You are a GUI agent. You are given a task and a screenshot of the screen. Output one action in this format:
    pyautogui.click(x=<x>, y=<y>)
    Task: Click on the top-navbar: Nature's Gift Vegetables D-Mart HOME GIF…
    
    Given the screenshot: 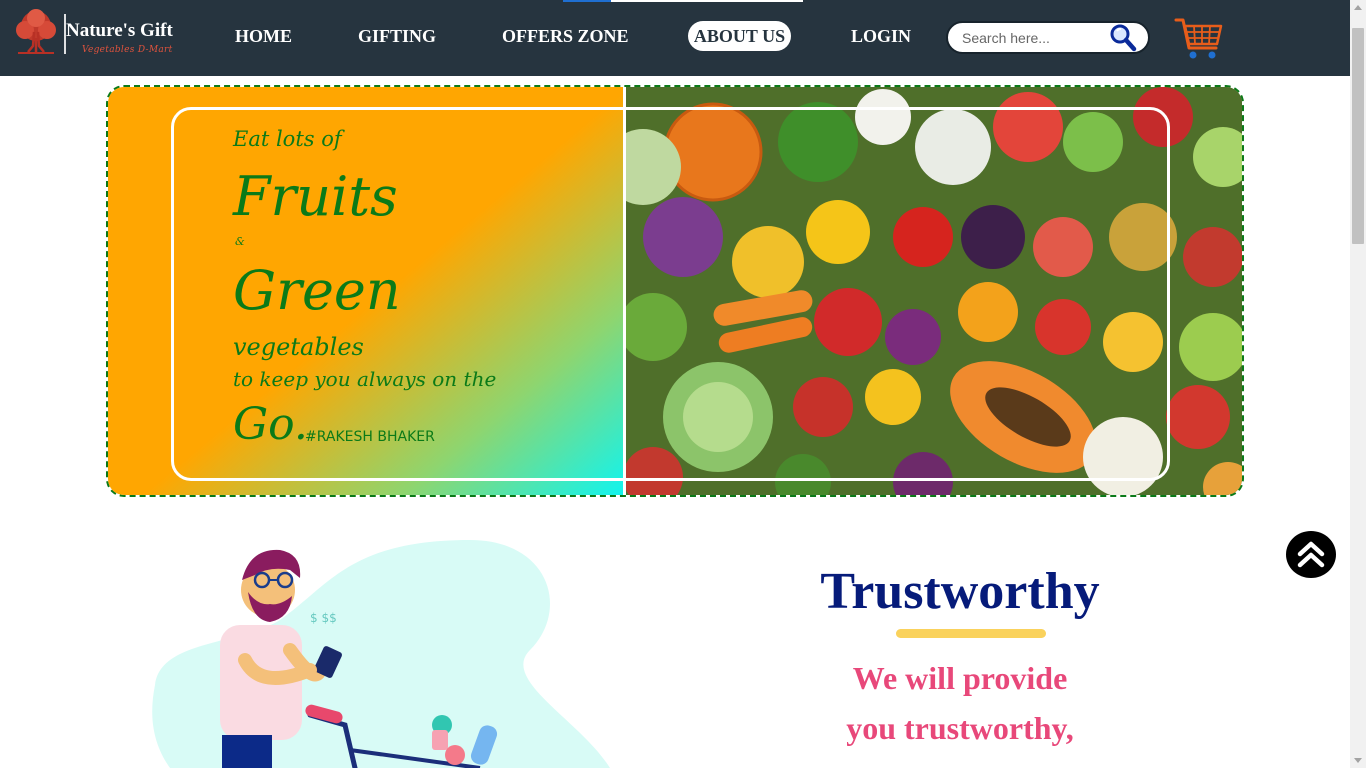 What is the action you would take?
    pyautogui.click(x=675, y=38)
    